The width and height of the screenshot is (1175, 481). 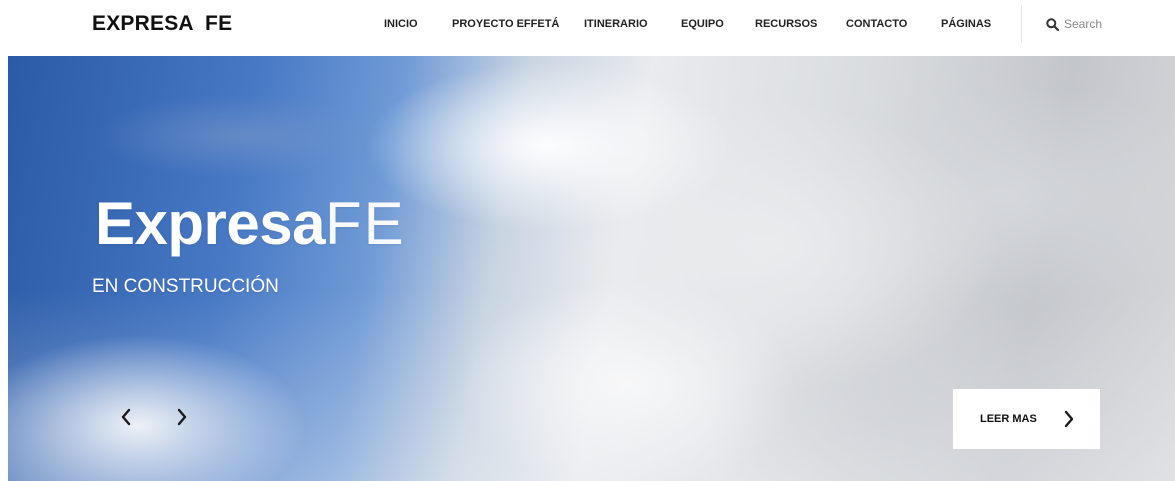 I want to click on nav-recursos: RECURSOS, so click(x=786, y=24).